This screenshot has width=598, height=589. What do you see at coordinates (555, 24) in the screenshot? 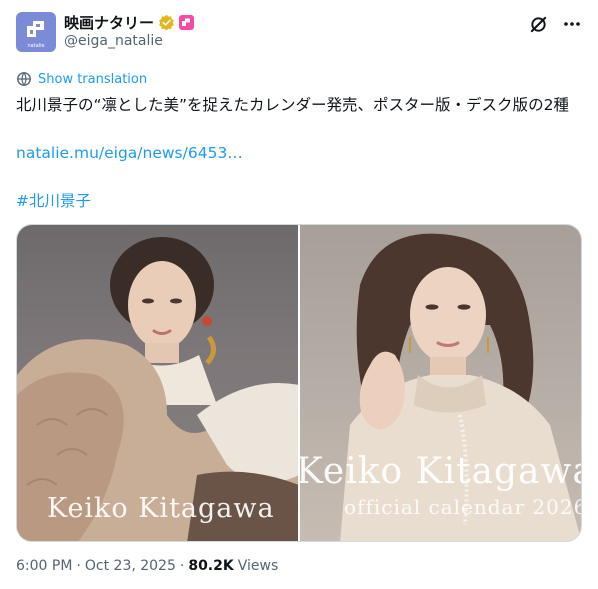
I see `header-actions` at bounding box center [555, 24].